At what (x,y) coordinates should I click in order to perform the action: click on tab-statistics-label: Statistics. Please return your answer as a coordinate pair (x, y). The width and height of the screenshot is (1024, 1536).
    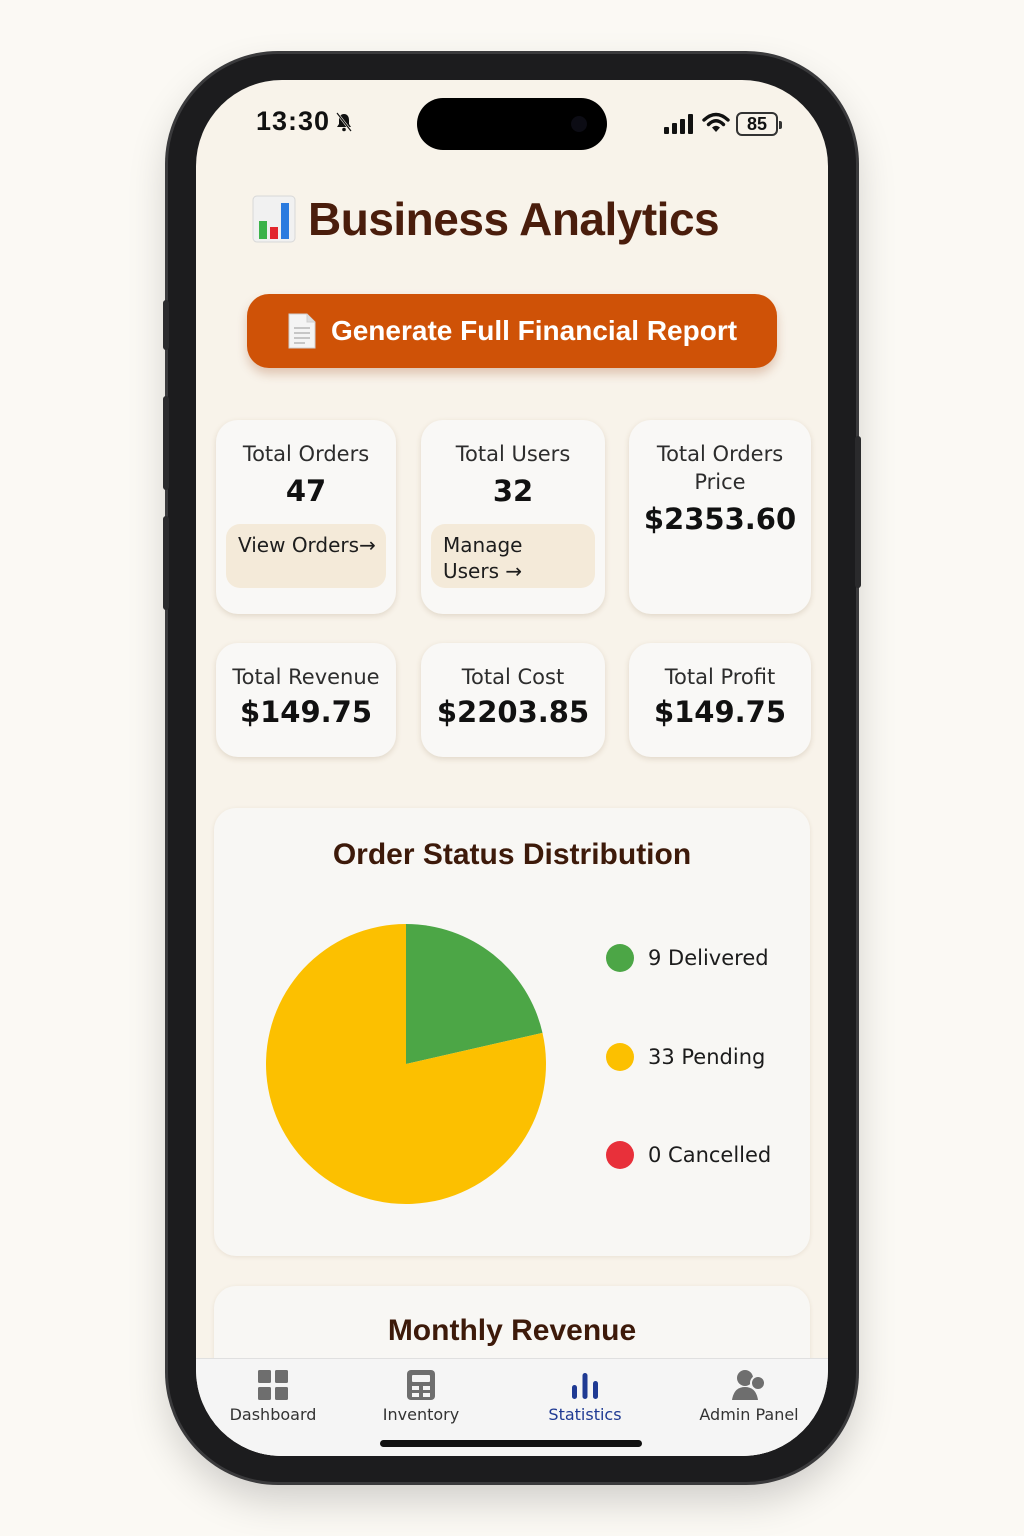
    Looking at the image, I should click on (585, 1414).